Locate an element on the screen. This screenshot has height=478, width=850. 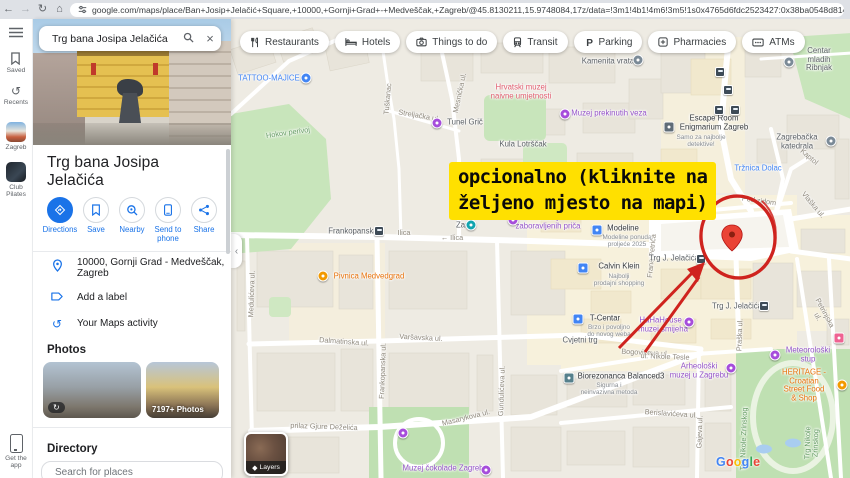
directory-search is located at coordinates (132, 469).